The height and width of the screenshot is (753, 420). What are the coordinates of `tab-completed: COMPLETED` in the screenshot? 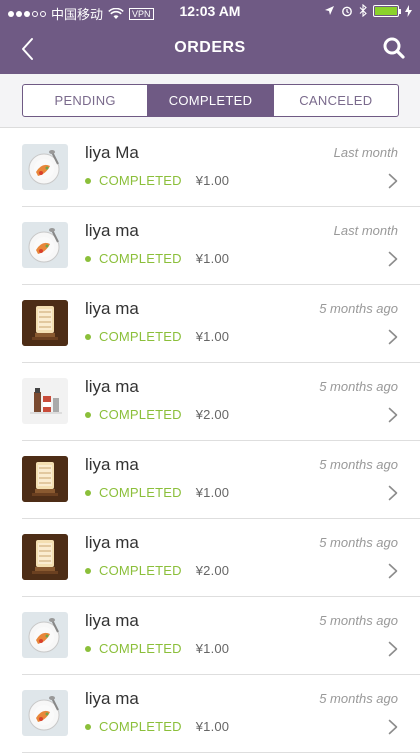 It's located at (211, 100).